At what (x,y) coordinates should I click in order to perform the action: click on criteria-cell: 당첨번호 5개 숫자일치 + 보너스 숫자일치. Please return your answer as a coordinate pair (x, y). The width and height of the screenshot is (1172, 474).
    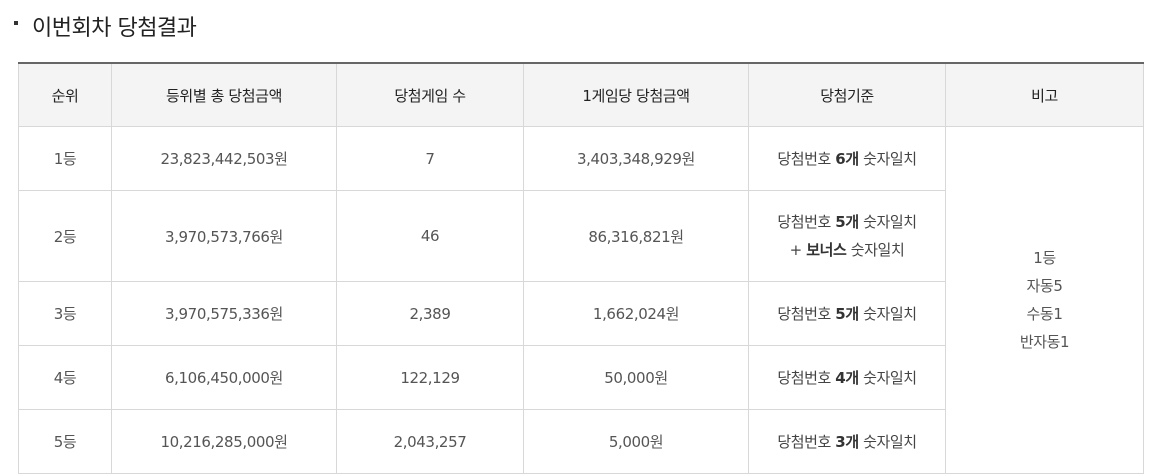
    Looking at the image, I should click on (847, 236).